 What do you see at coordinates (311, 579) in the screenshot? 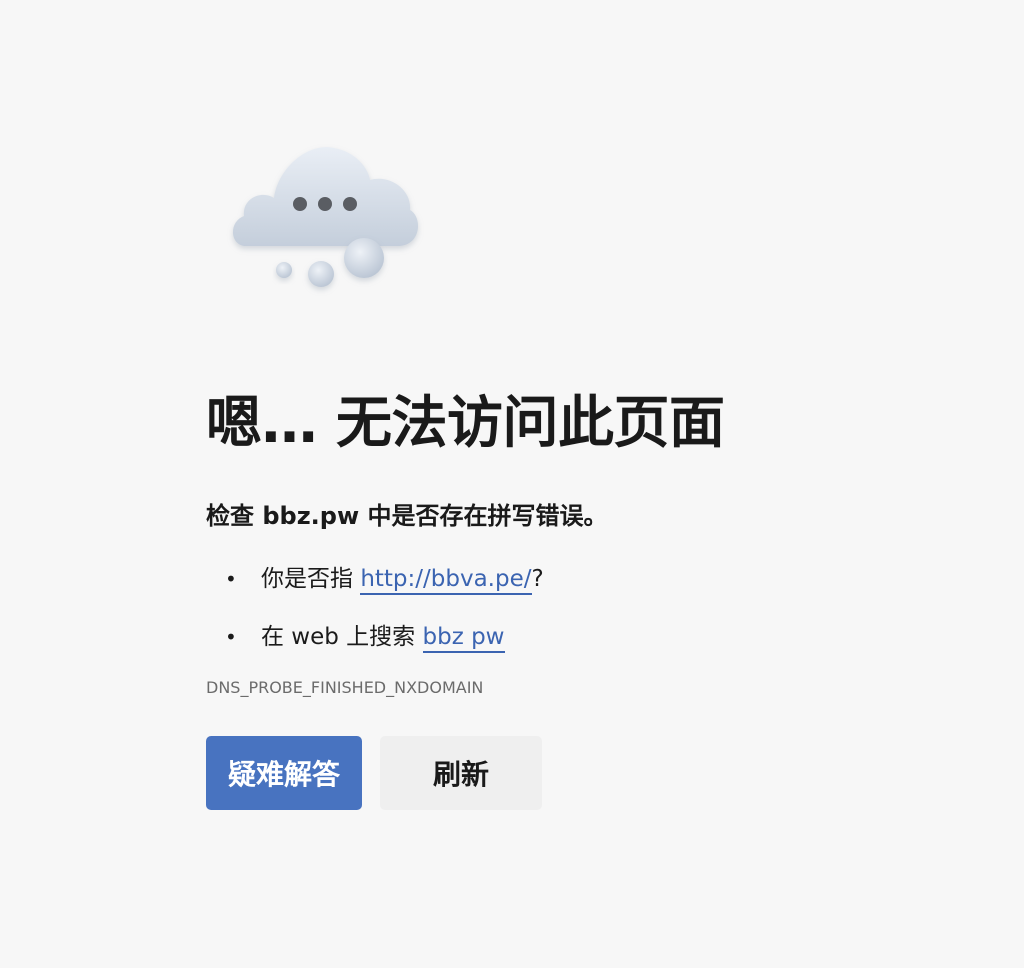
I see `did-you-mean-text: 你是否指` at bounding box center [311, 579].